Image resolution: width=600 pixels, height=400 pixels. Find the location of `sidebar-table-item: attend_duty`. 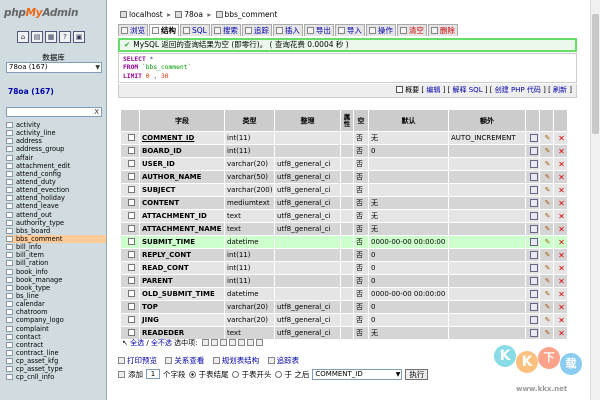

sidebar-table-item: attend_duty is located at coordinates (56, 182).